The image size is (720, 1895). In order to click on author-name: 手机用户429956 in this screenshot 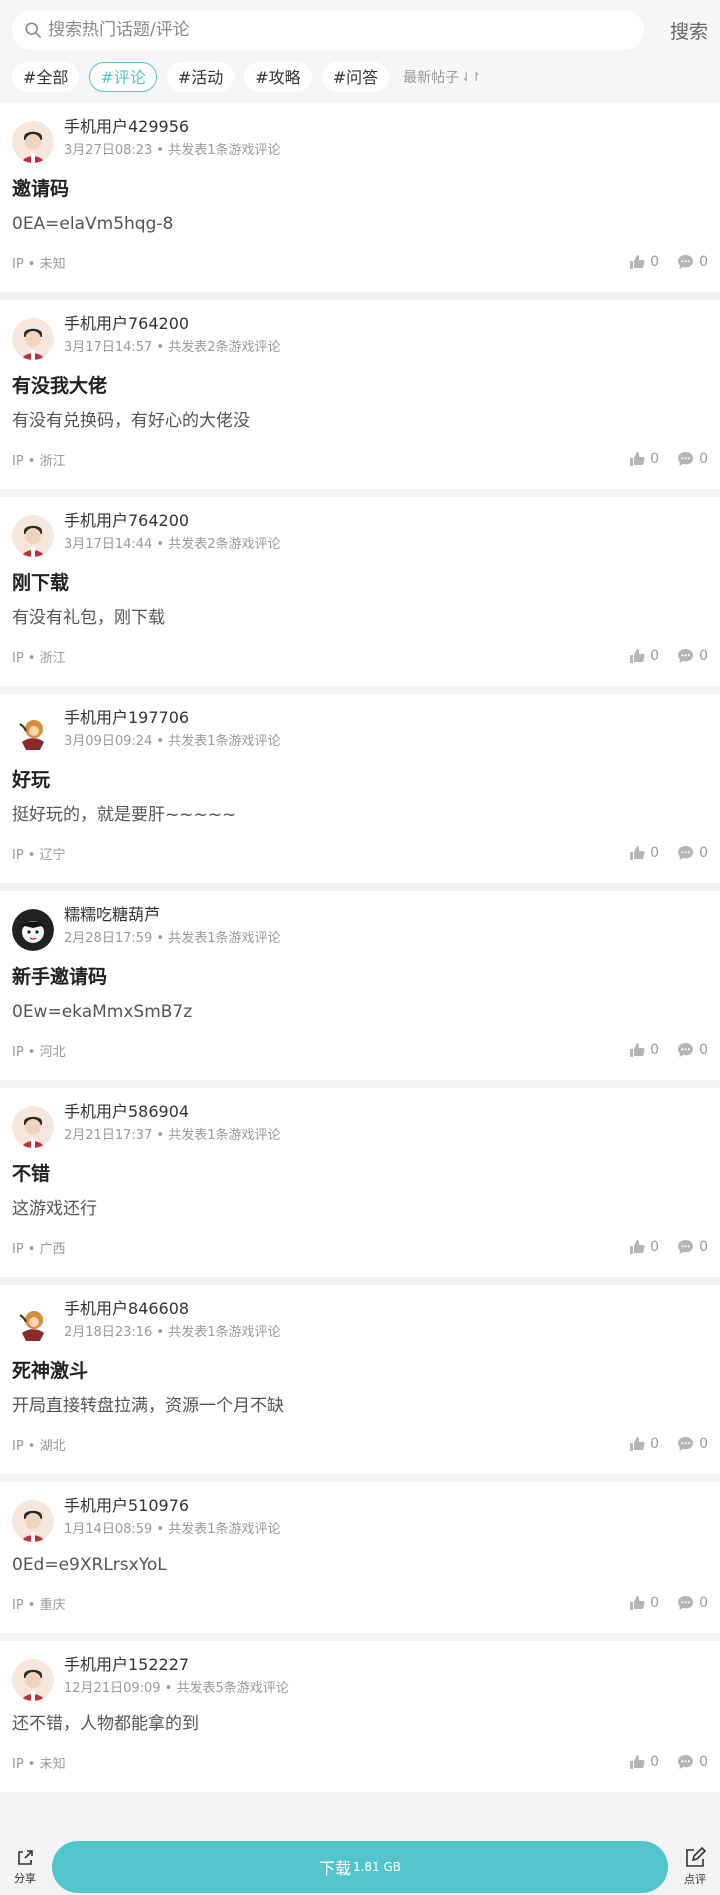, I will do `click(172, 127)`.